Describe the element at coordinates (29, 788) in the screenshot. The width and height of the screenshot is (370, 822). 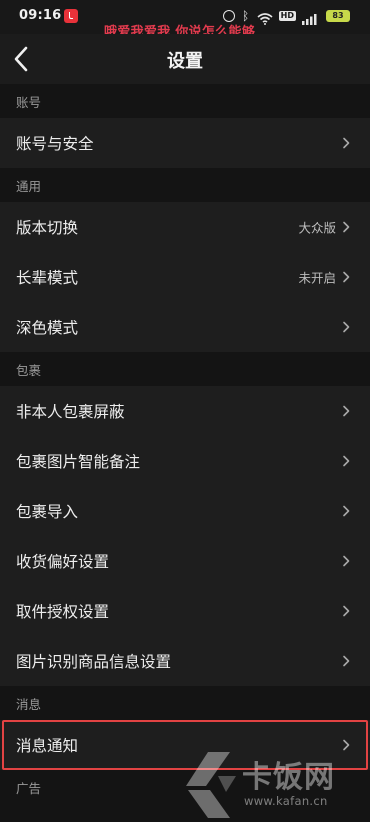
I see `section-title: 广告` at that location.